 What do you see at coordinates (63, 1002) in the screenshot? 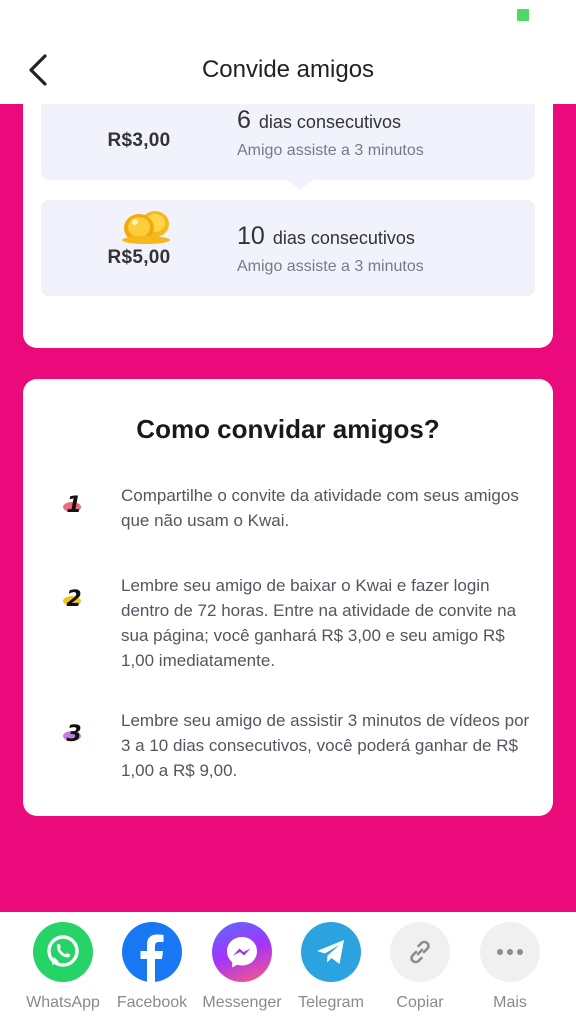
I see `share-label: WhatsApp` at bounding box center [63, 1002].